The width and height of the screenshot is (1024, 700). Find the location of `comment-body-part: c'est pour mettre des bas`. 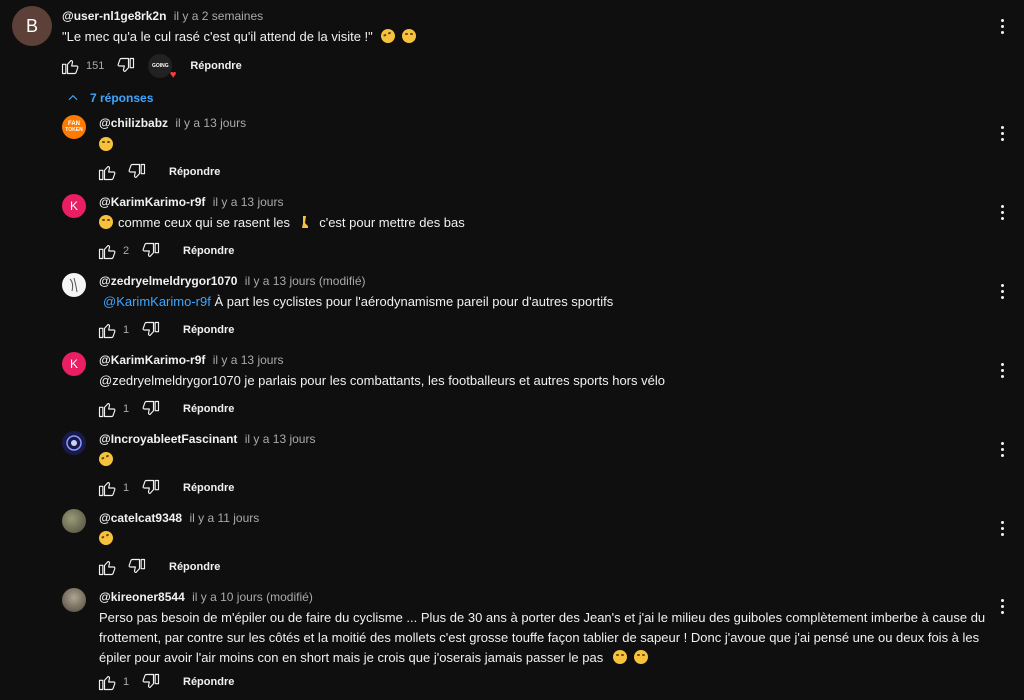

comment-body-part: c'est pour mettre des bas is located at coordinates (392, 222).